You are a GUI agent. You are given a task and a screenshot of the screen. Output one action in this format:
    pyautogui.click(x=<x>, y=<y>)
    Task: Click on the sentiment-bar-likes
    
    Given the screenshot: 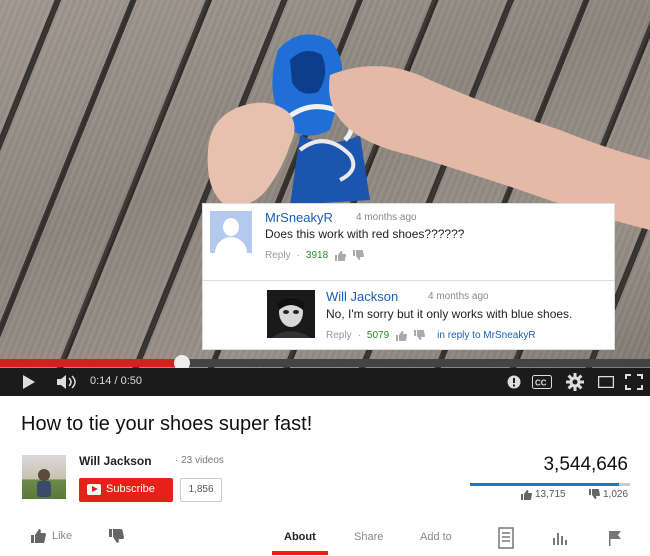 What is the action you would take?
    pyautogui.click(x=544, y=484)
    